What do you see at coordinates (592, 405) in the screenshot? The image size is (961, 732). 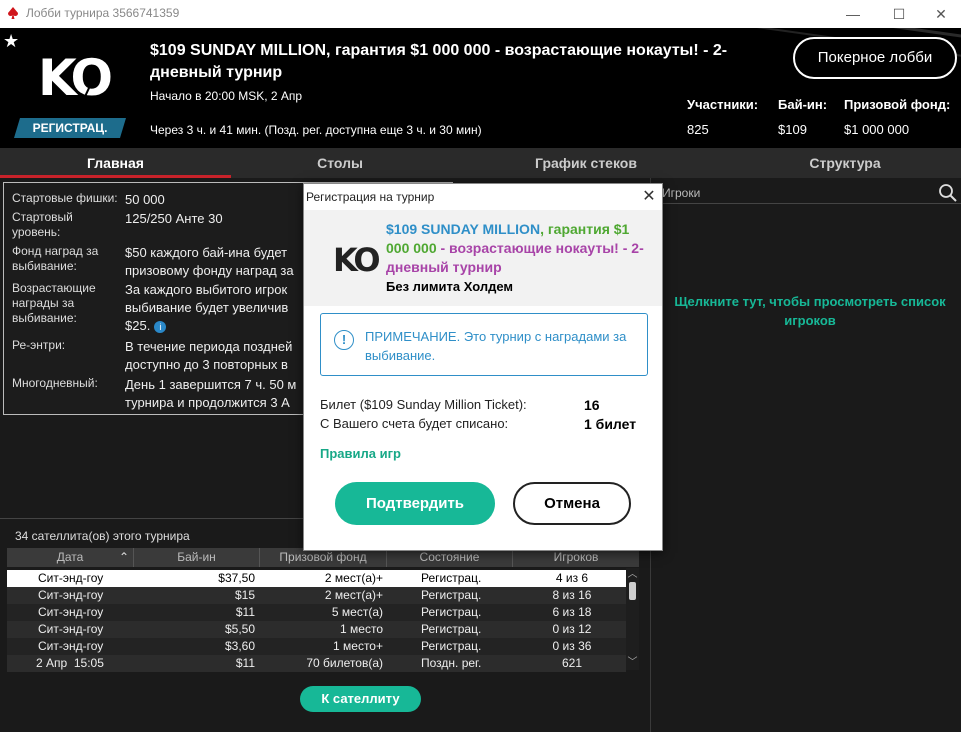 I see `ticket-count: 16` at bounding box center [592, 405].